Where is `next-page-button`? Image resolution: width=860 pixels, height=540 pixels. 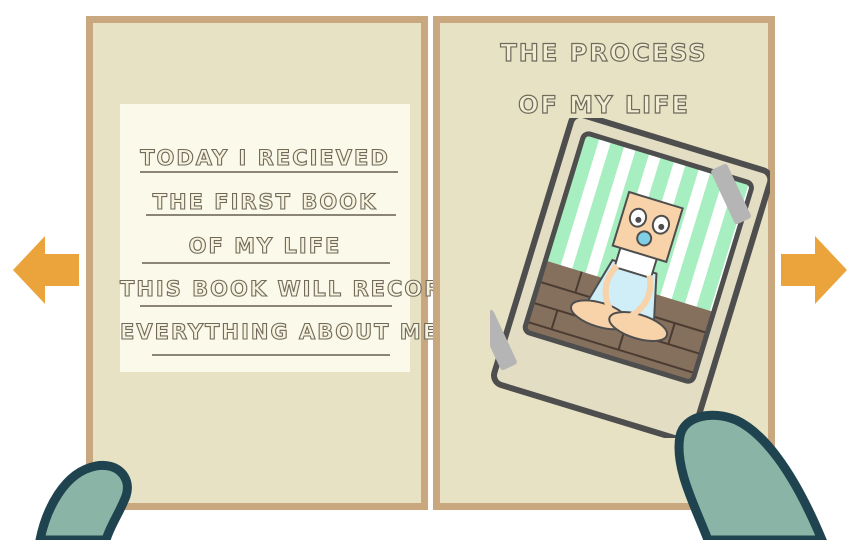
next-page-button is located at coordinates (814, 270).